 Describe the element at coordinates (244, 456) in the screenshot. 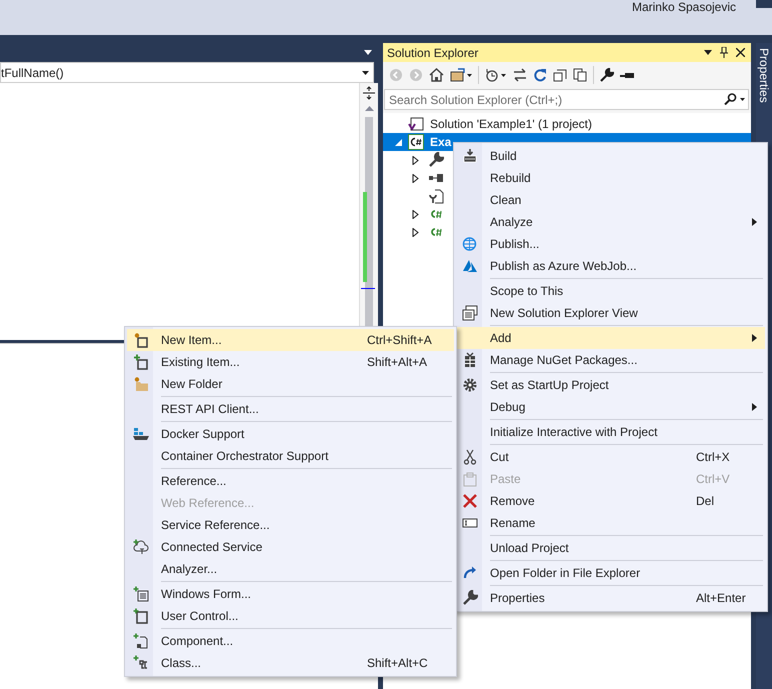

I see `menu-item-label: Container Orchestrator Support` at that location.